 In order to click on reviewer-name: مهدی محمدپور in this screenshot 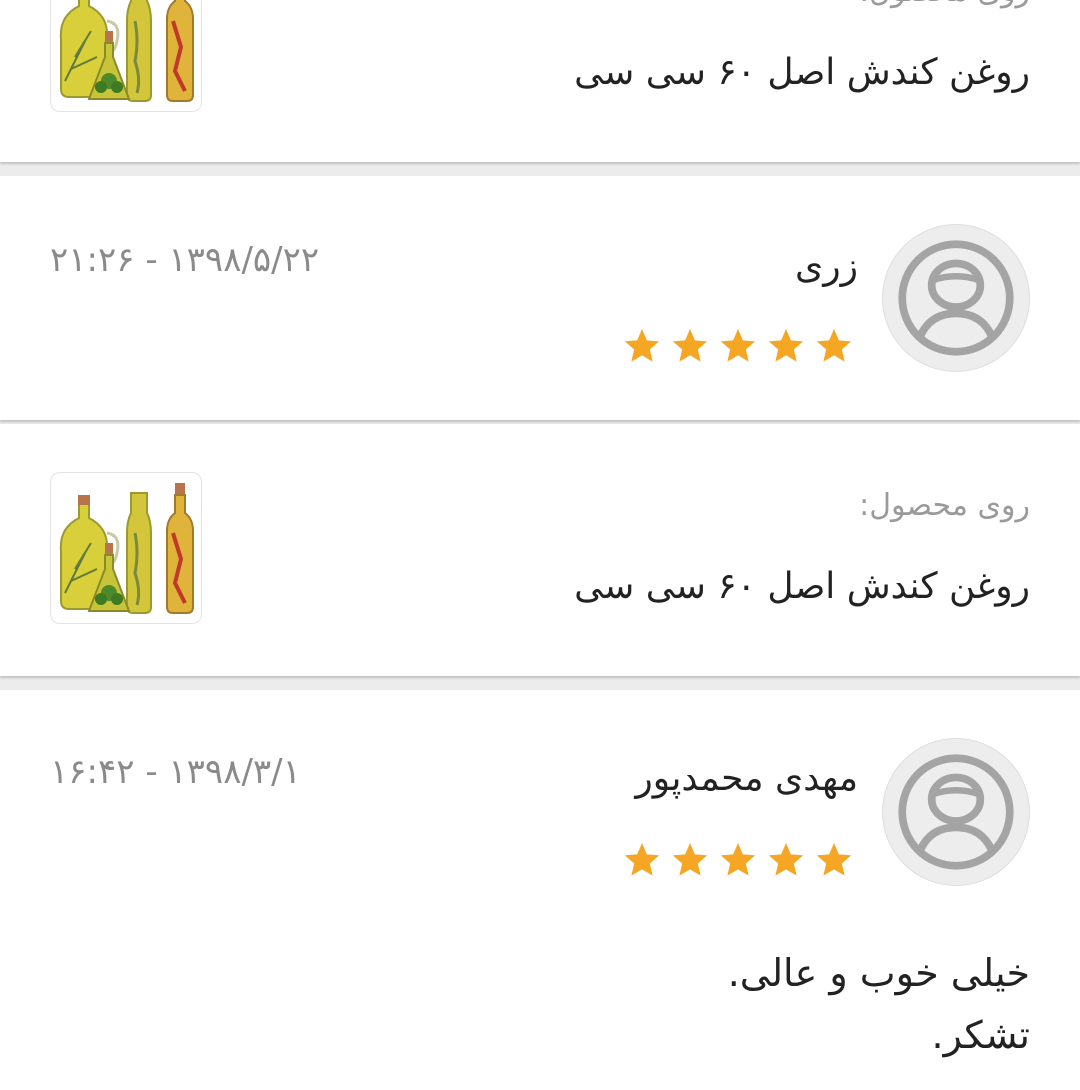, I will do `click(746, 778)`.